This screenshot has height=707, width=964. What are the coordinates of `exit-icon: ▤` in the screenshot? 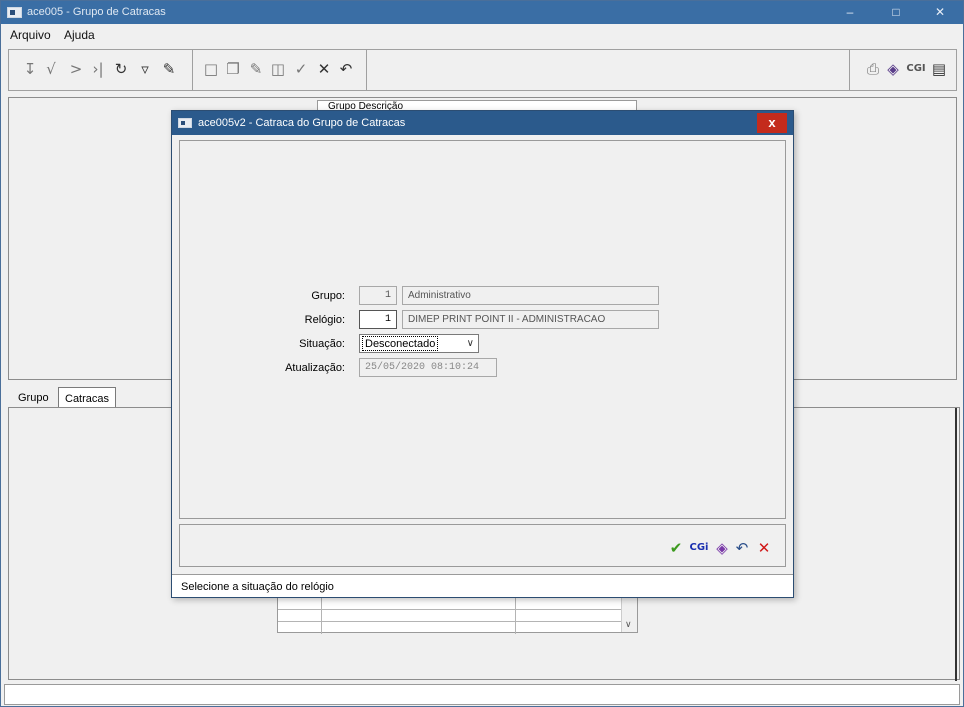 It's located at (939, 69).